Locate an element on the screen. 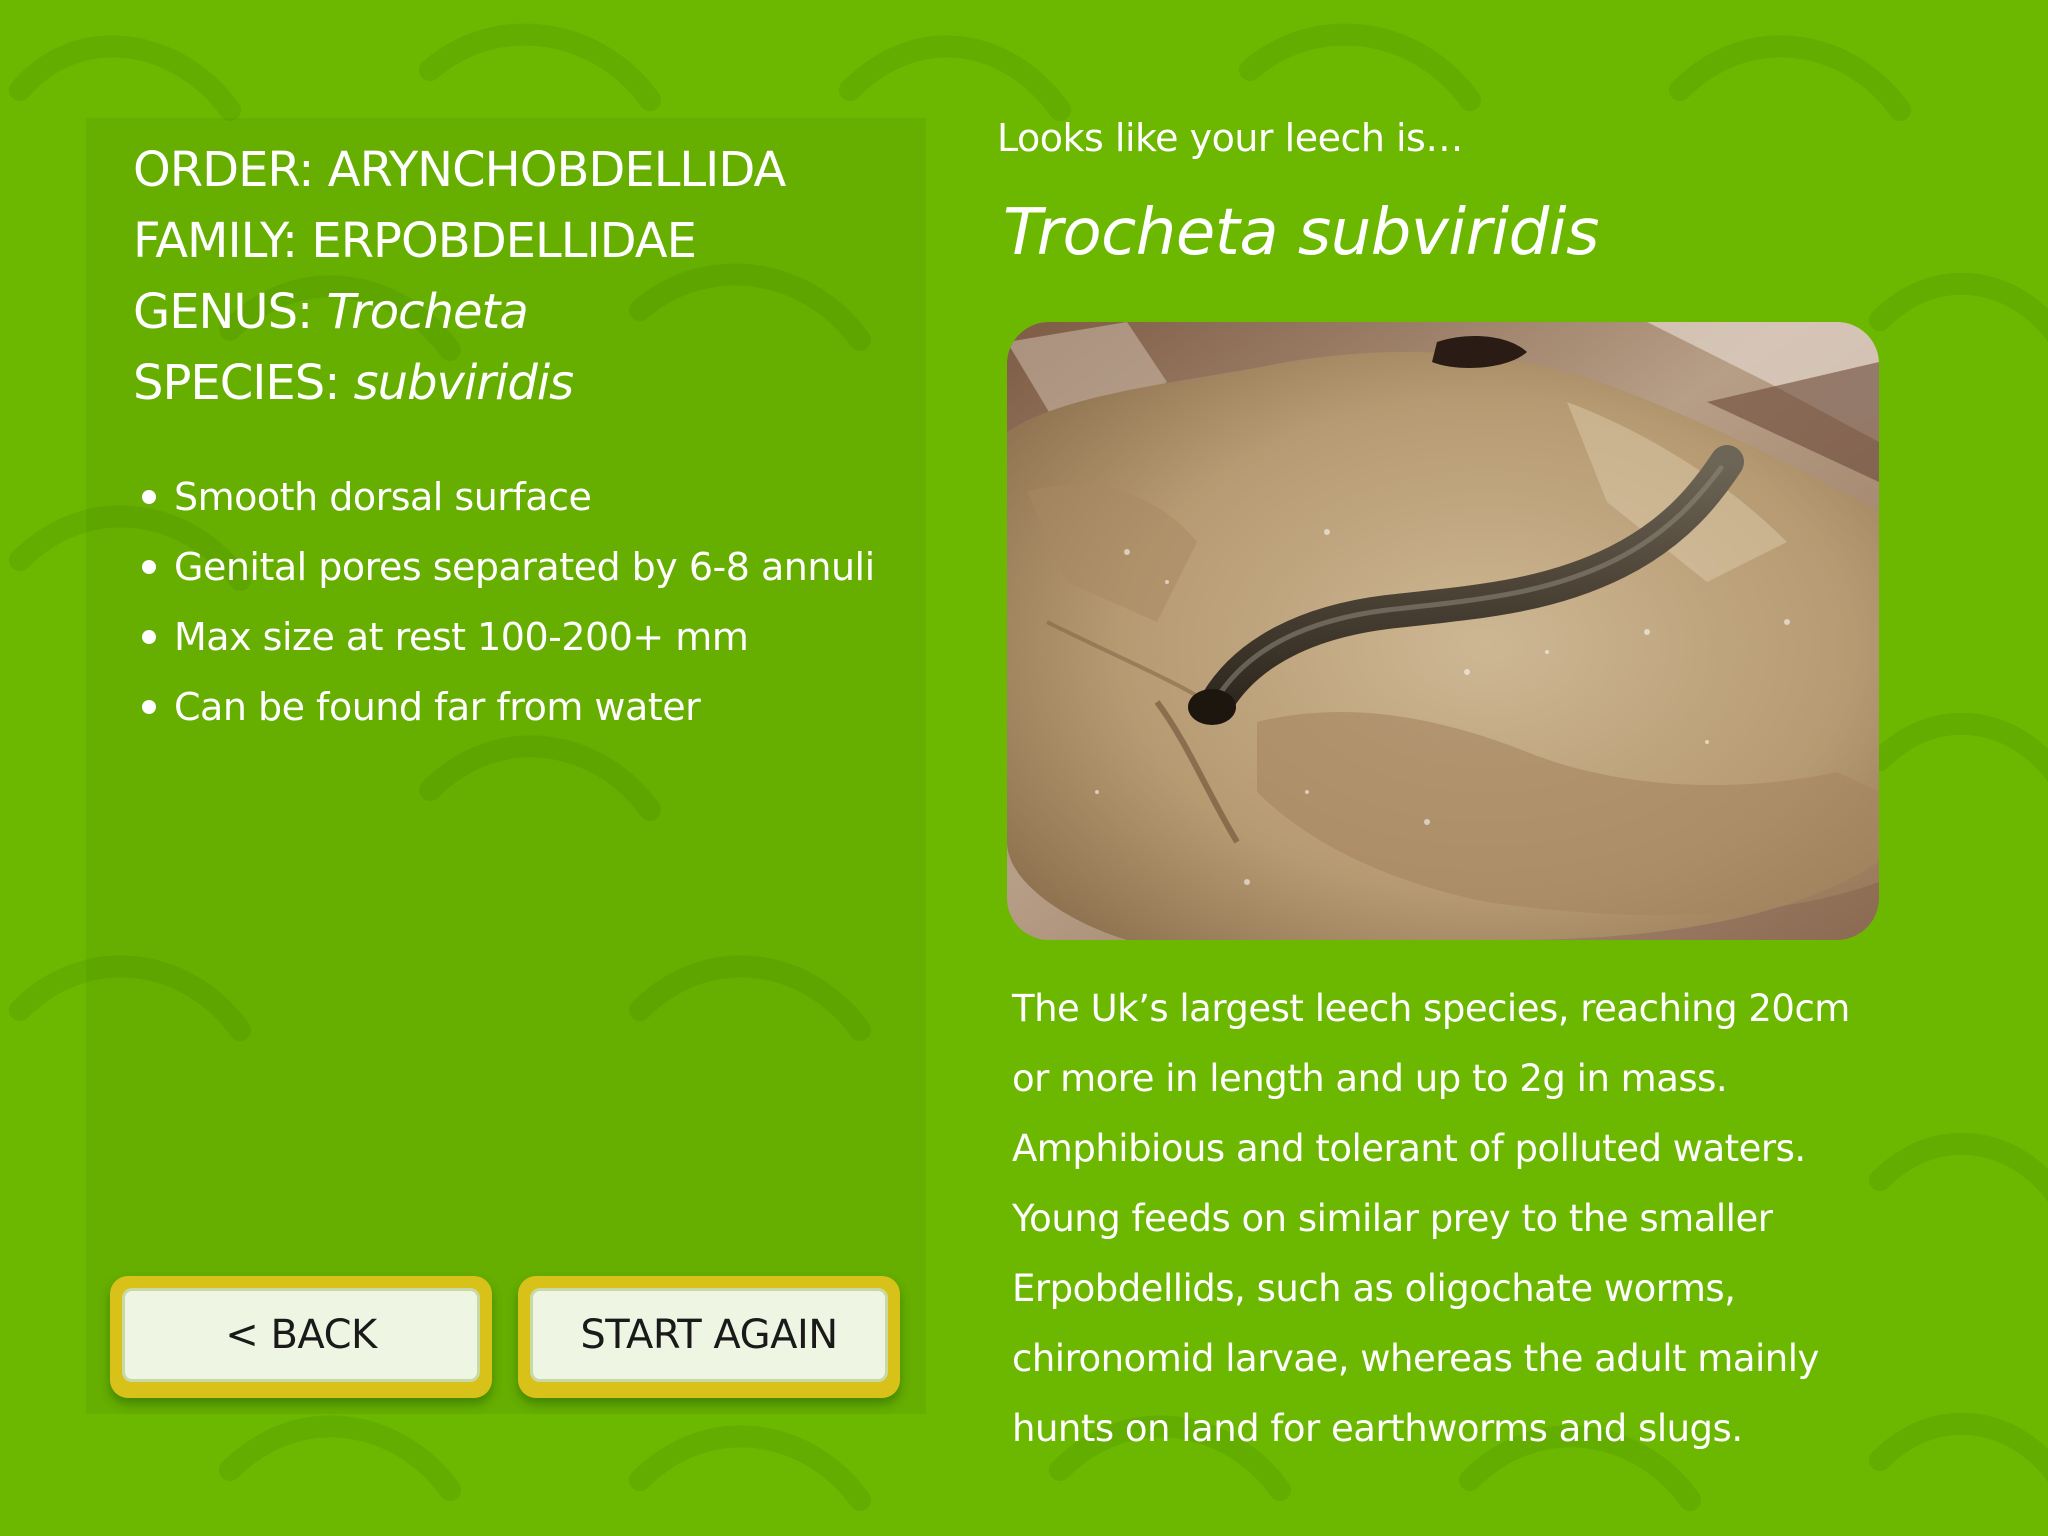 The width and height of the screenshot is (2048, 1536). start-again-button: START AGAIN is located at coordinates (709, 1337).